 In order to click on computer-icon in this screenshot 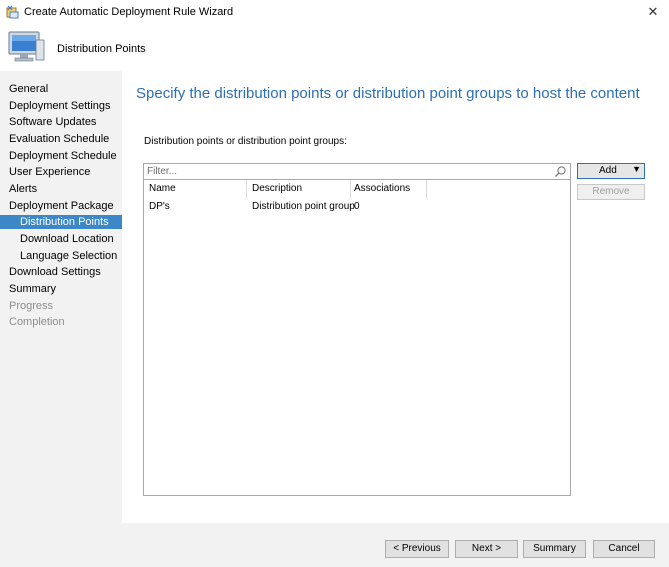, I will do `click(26, 46)`.